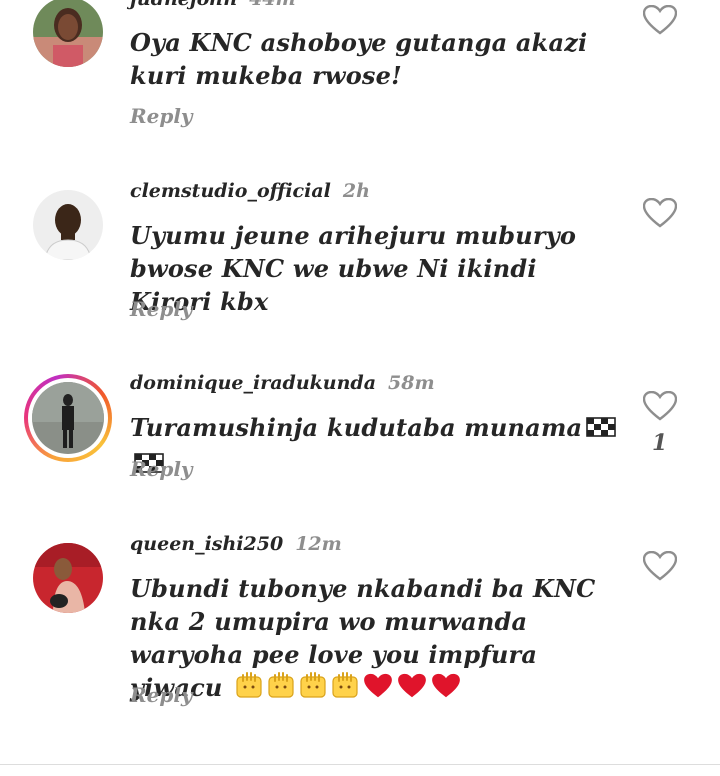 The image size is (720, 776). What do you see at coordinates (253, 383) in the screenshot?
I see `username: dominique_iradukunda` at bounding box center [253, 383].